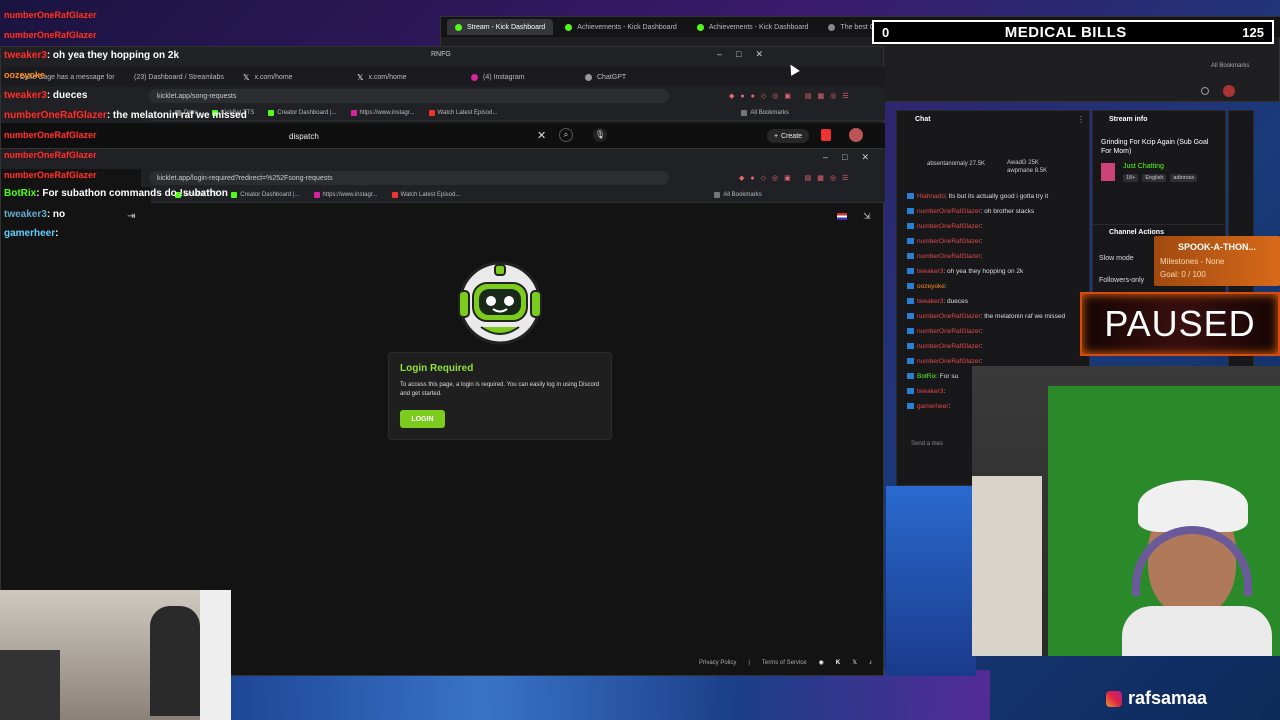  Describe the element at coordinates (1184, 178) in the screenshot. I see `tag: adinross` at that location.